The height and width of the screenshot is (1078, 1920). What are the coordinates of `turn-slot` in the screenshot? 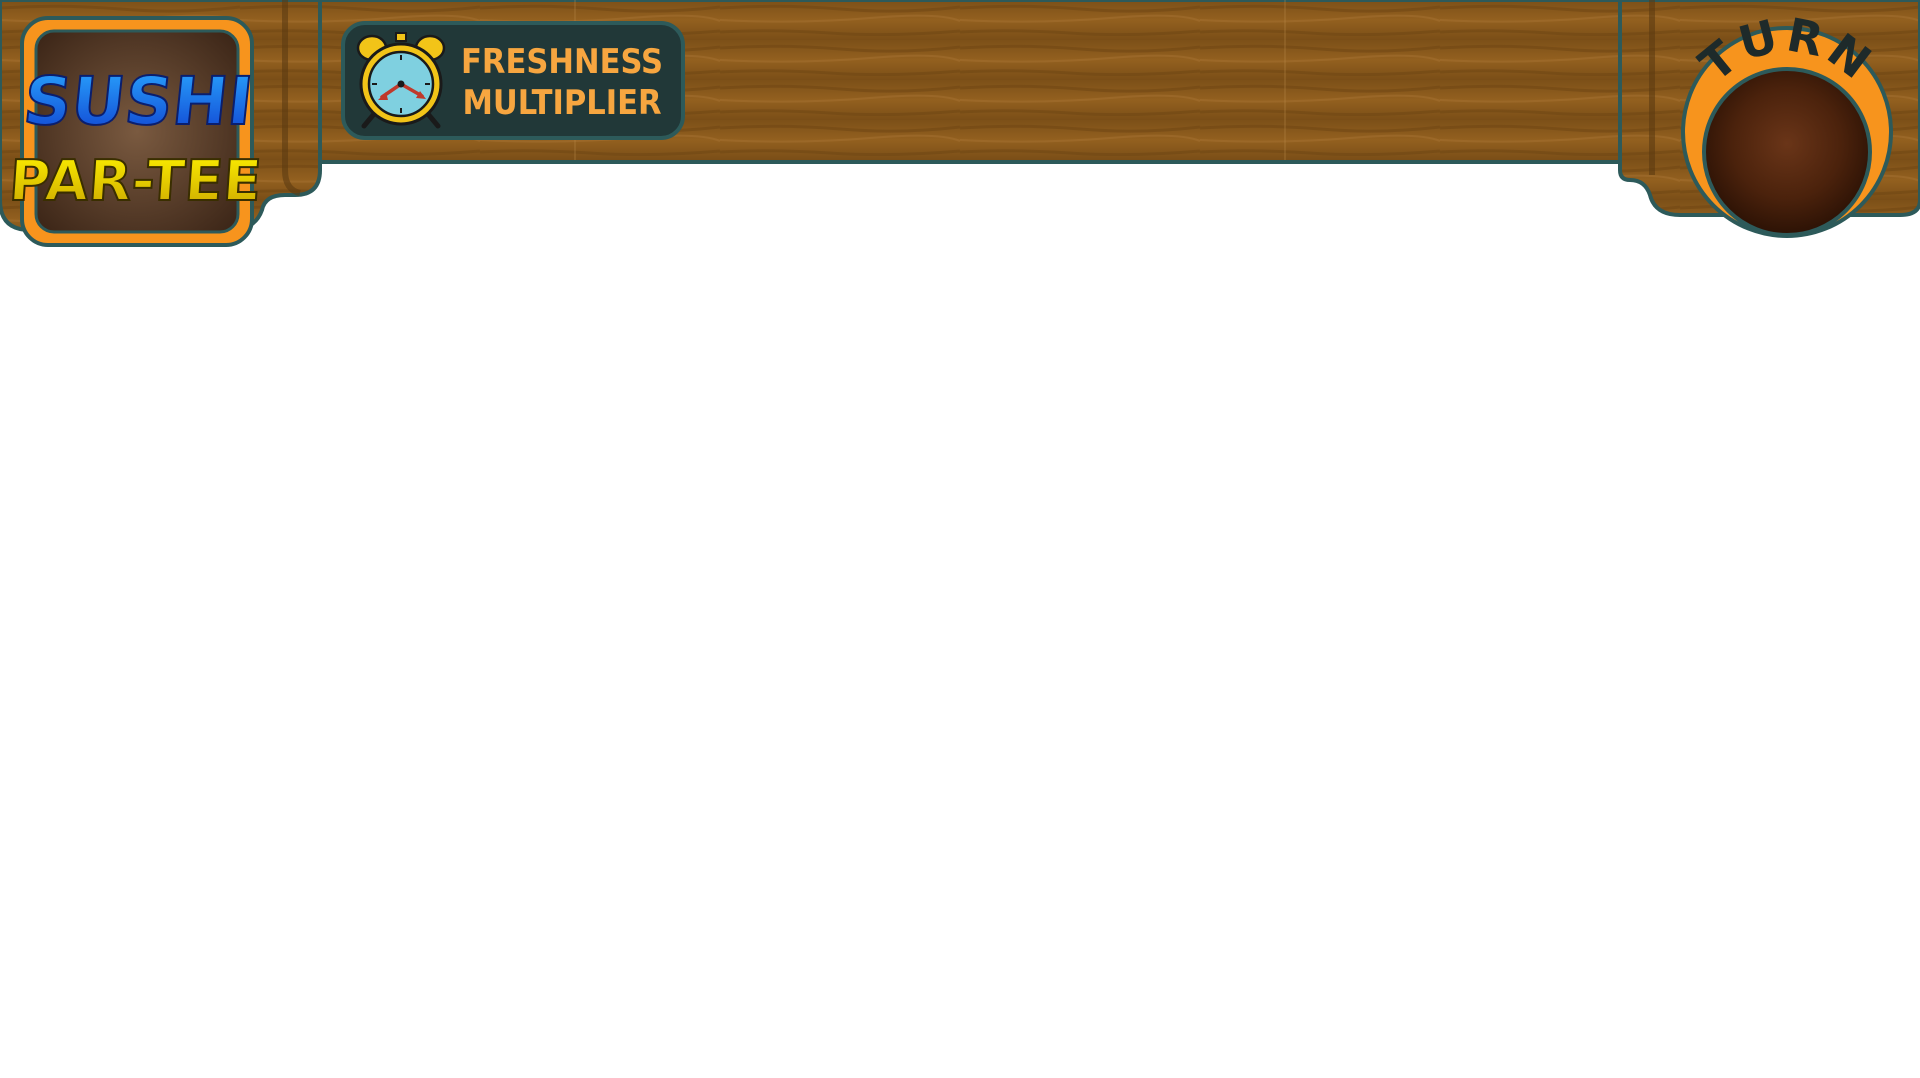 It's located at (1787, 152).